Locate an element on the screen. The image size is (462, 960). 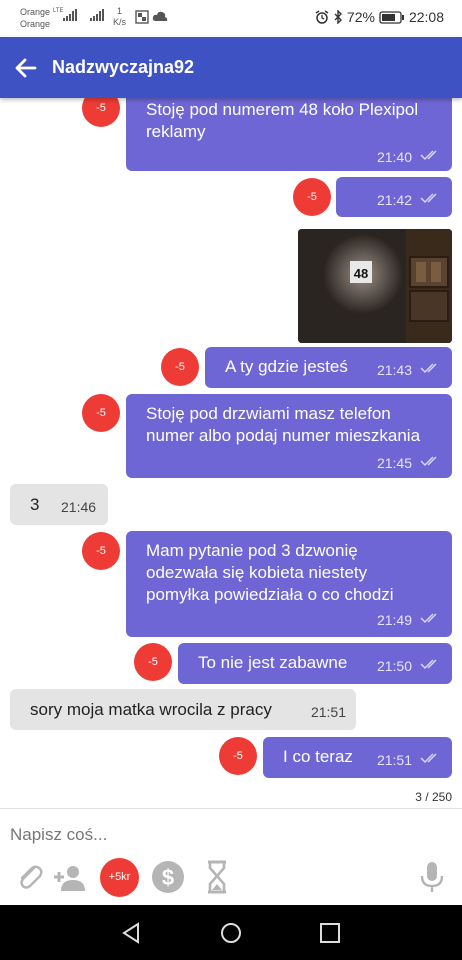
battery-icon is located at coordinates (391, 17).